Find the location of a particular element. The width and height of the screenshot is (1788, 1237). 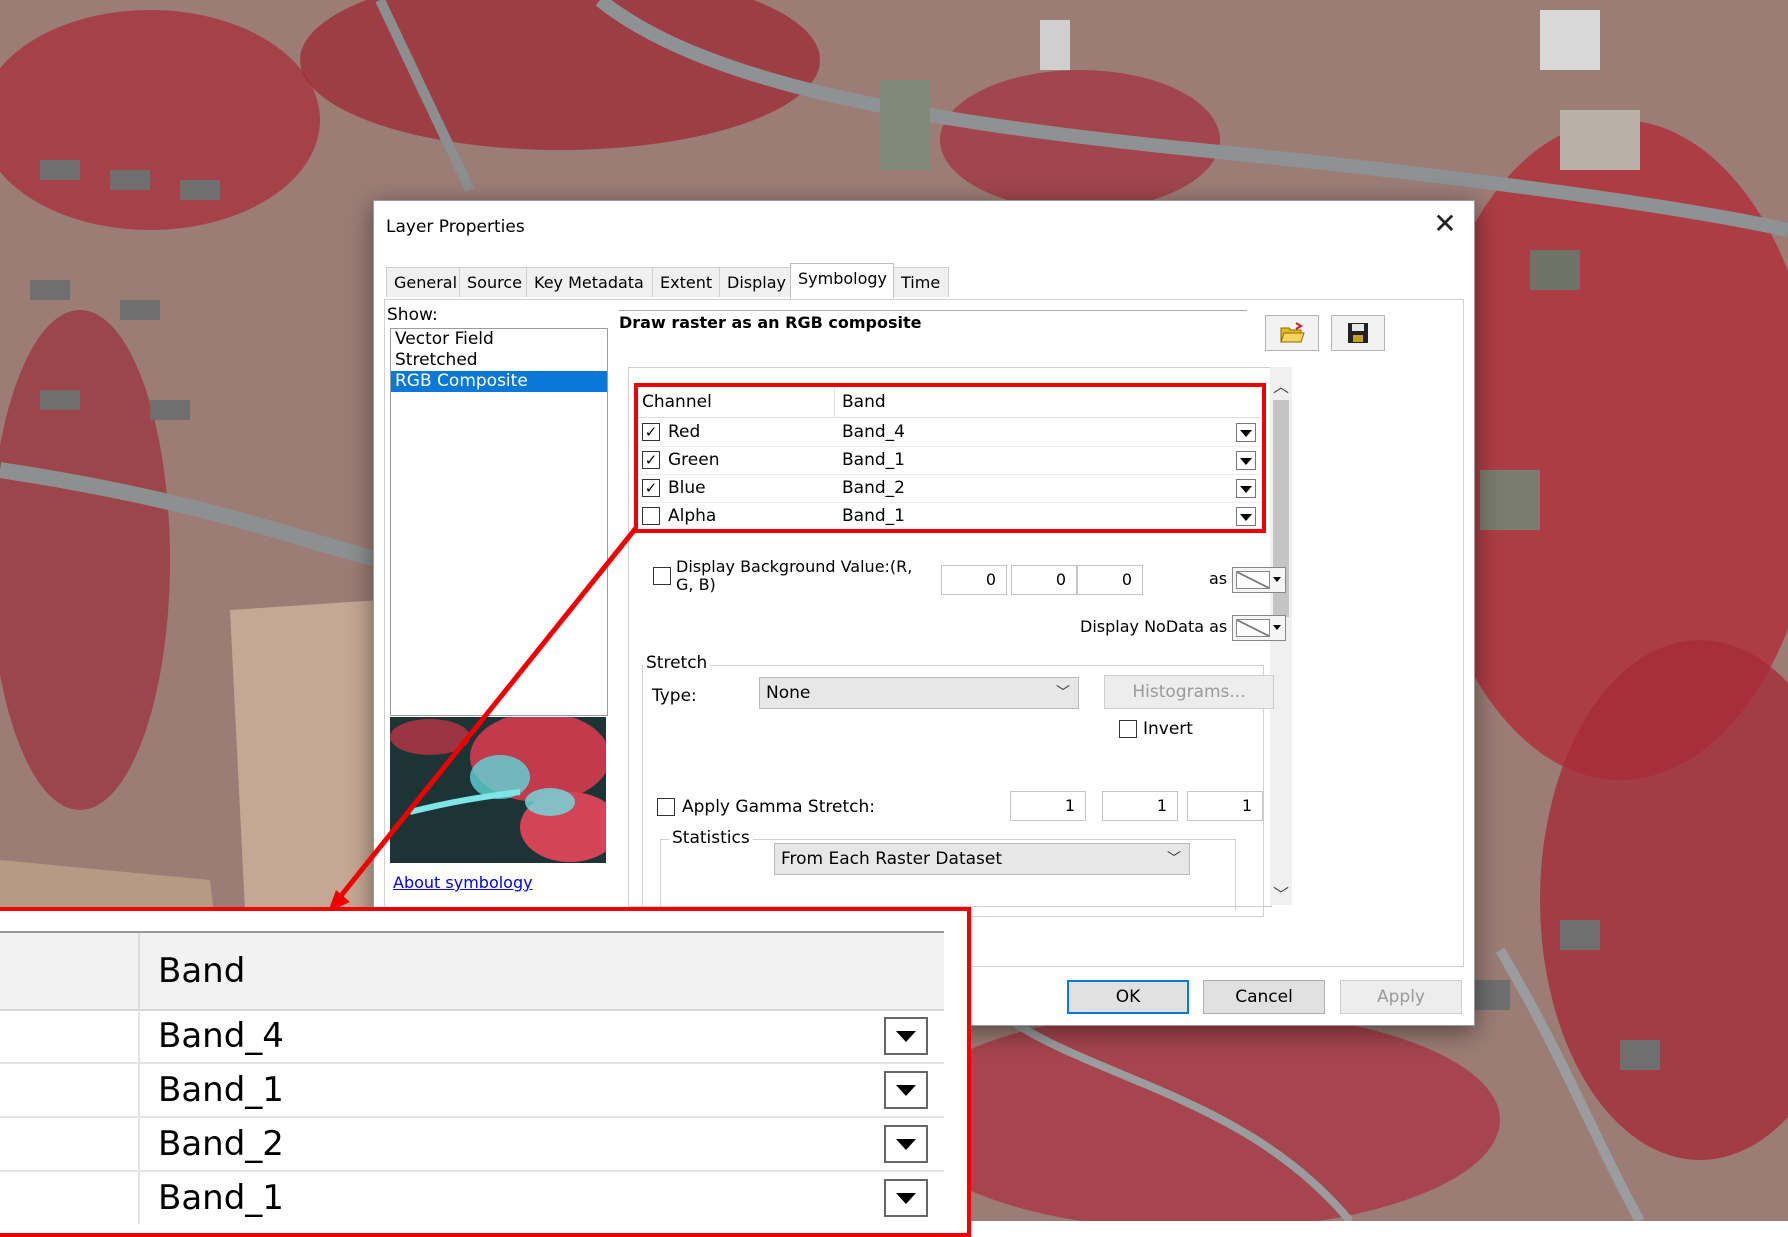

zoom-header: Band is located at coordinates (472, 971).